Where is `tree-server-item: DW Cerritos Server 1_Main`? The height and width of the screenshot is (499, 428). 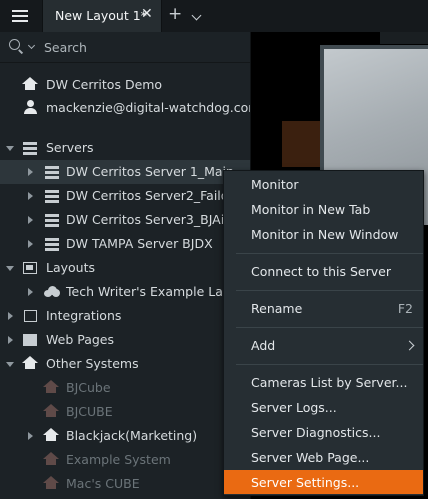 tree-server-item: DW Cerritos Server 1_Main is located at coordinates (125, 172).